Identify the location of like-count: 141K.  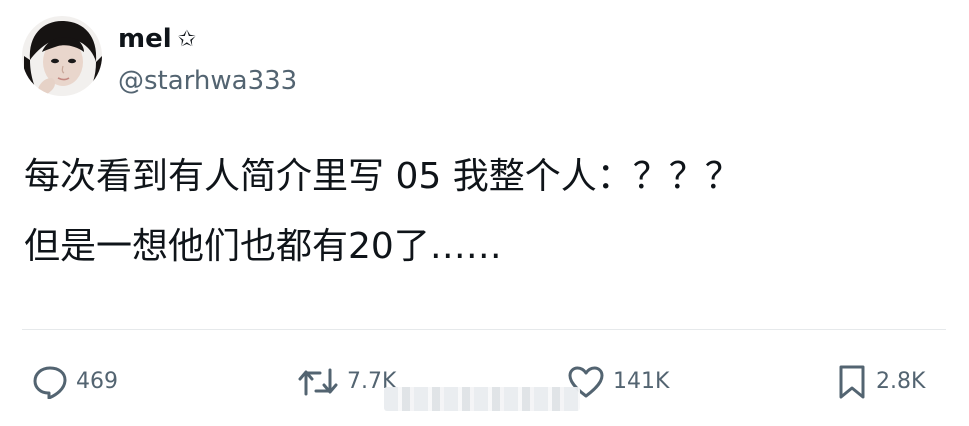
(641, 381).